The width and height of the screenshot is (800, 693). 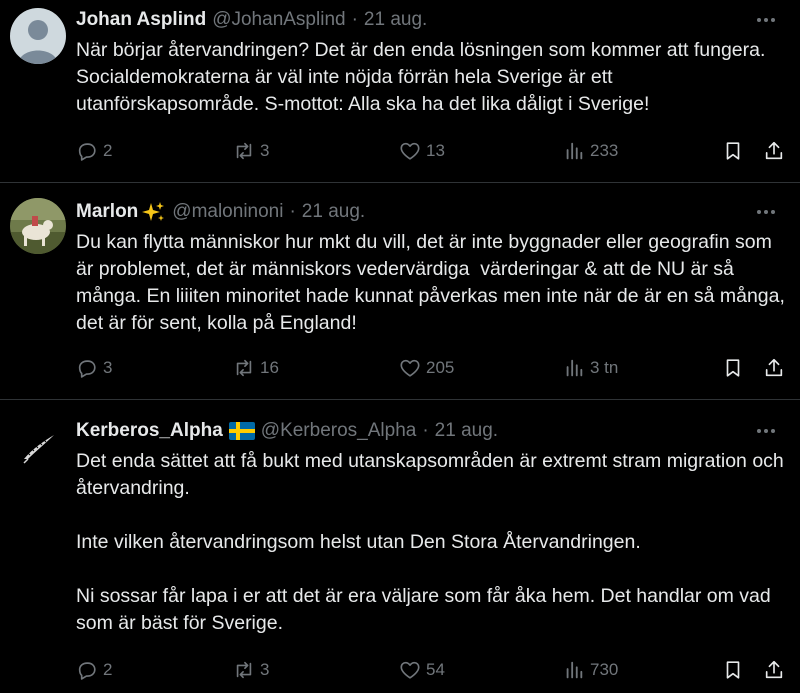 I want to click on like-button: 54, so click(x=422, y=670).